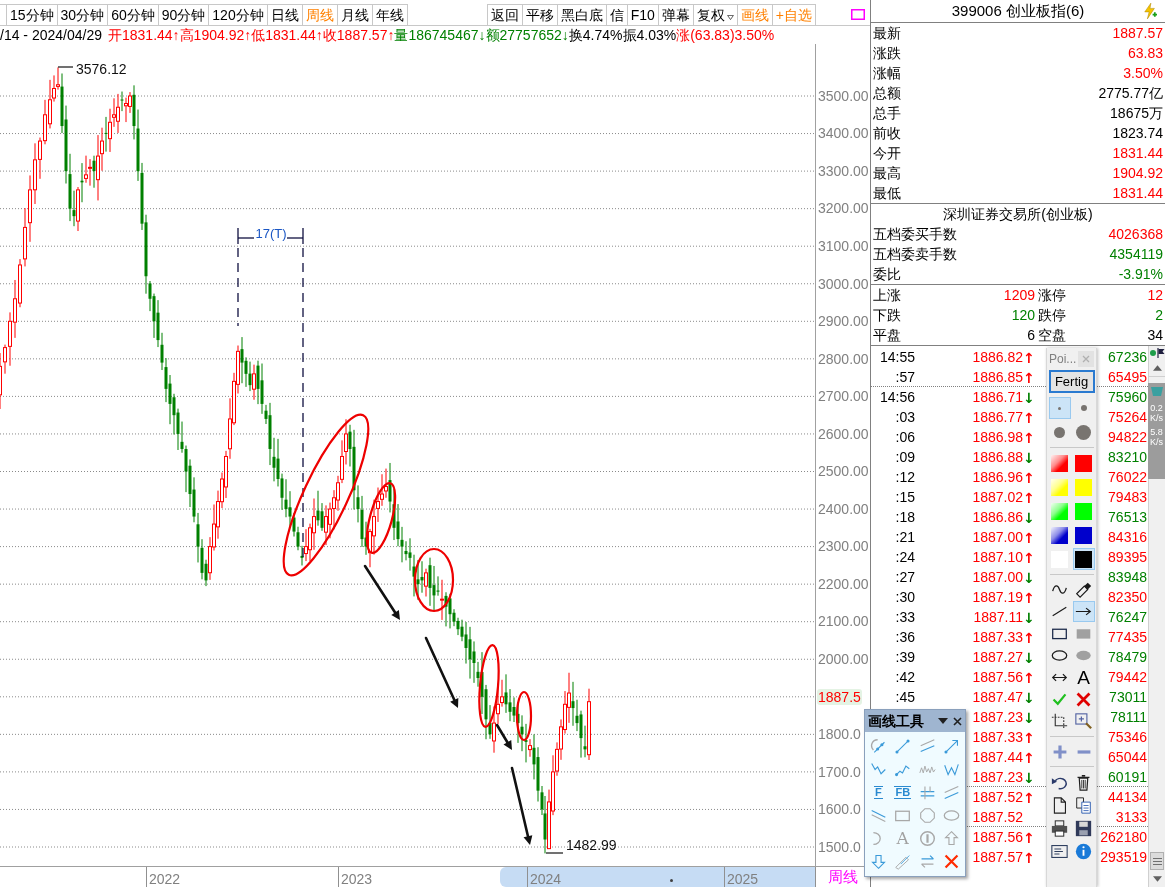  I want to click on tick-volume: 65044, so click(1128, 757).